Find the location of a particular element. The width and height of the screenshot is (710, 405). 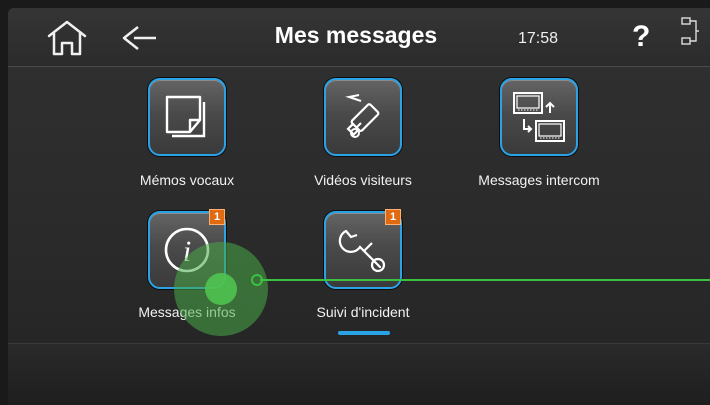

tile-videos-visiteurs is located at coordinates (363, 117).